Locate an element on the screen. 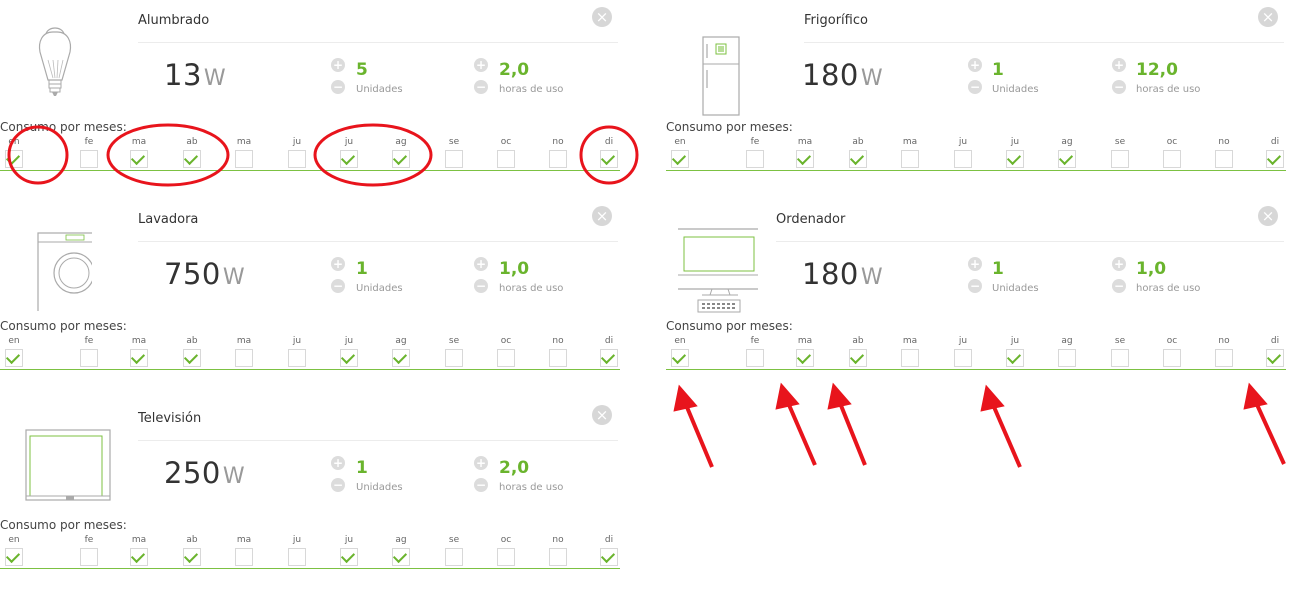 This screenshot has width=1289, height=598. month-label: ab is located at coordinates (858, 142).